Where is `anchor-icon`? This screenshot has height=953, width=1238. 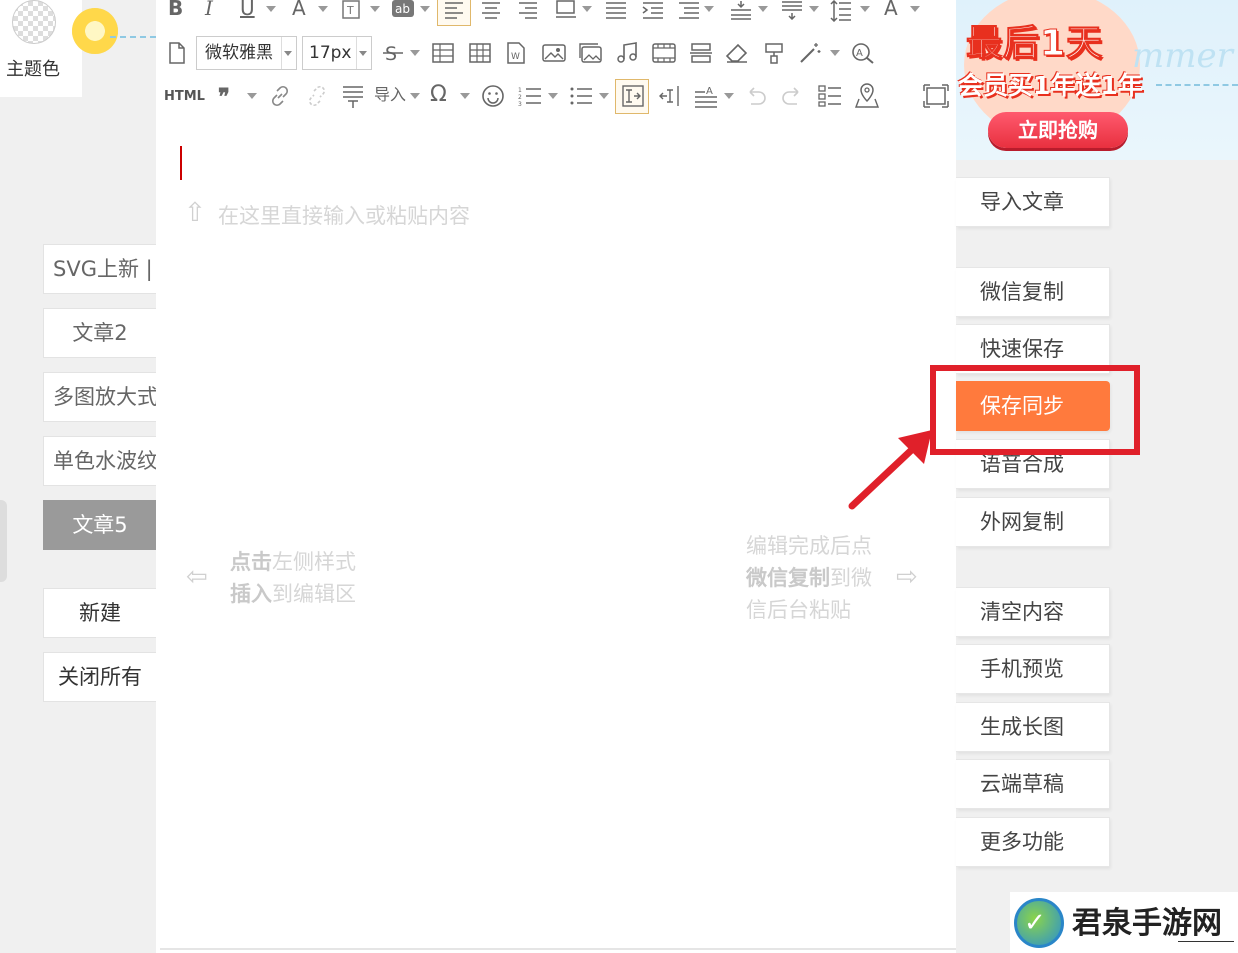
anchor-icon is located at coordinates (353, 97).